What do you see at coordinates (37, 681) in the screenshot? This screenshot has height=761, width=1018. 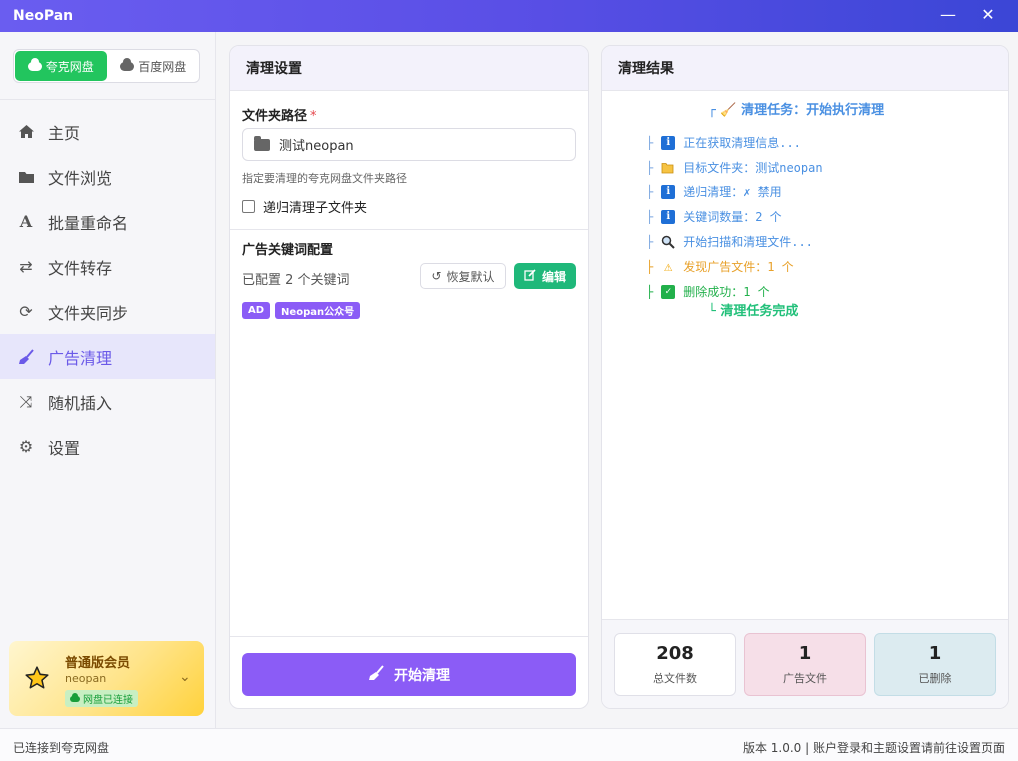 I see `star-icon` at bounding box center [37, 681].